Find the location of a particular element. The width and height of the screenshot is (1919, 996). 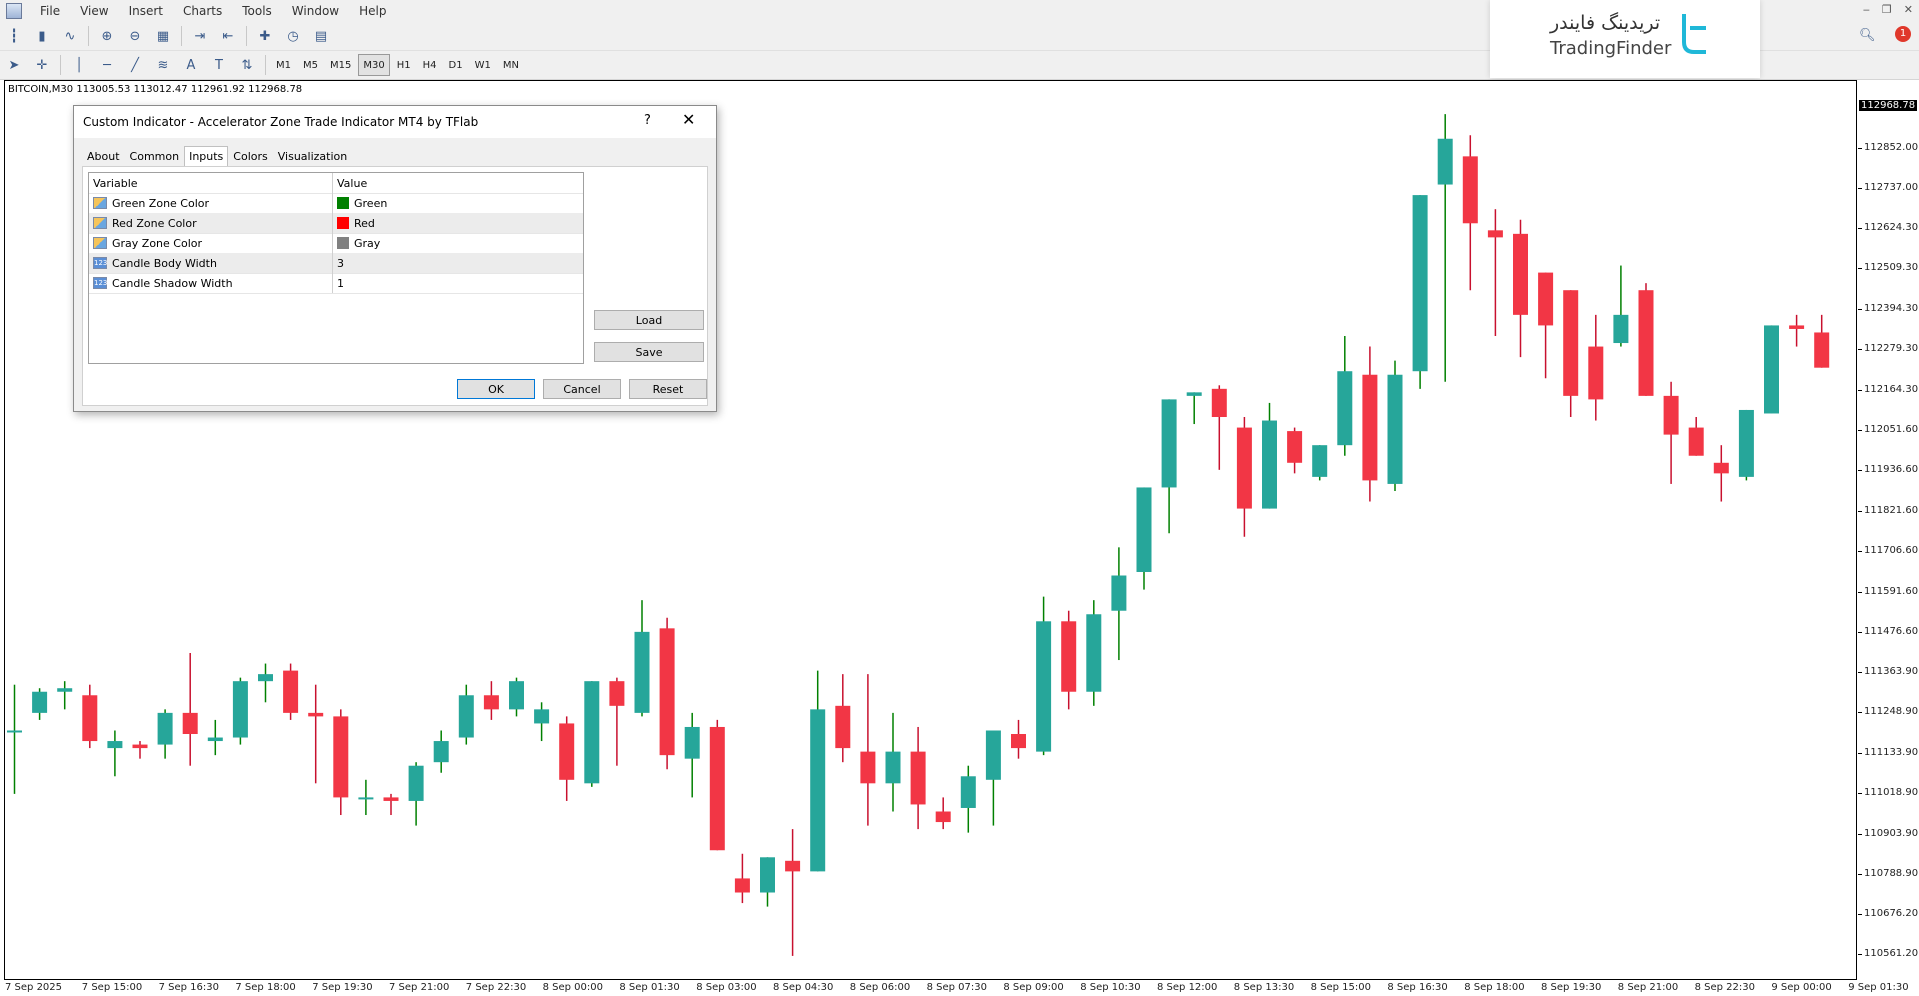

bar-chart-icon: ┇ is located at coordinates (14, 36).